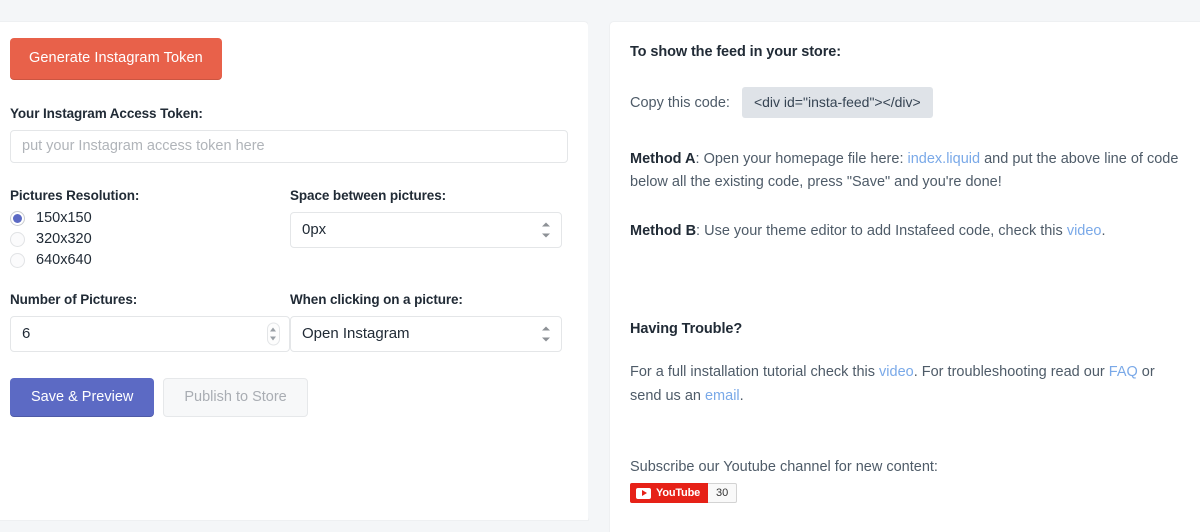 This screenshot has width=1200, height=532. What do you see at coordinates (356, 333) in the screenshot?
I see `click-action-select-value: Open Instagram` at bounding box center [356, 333].